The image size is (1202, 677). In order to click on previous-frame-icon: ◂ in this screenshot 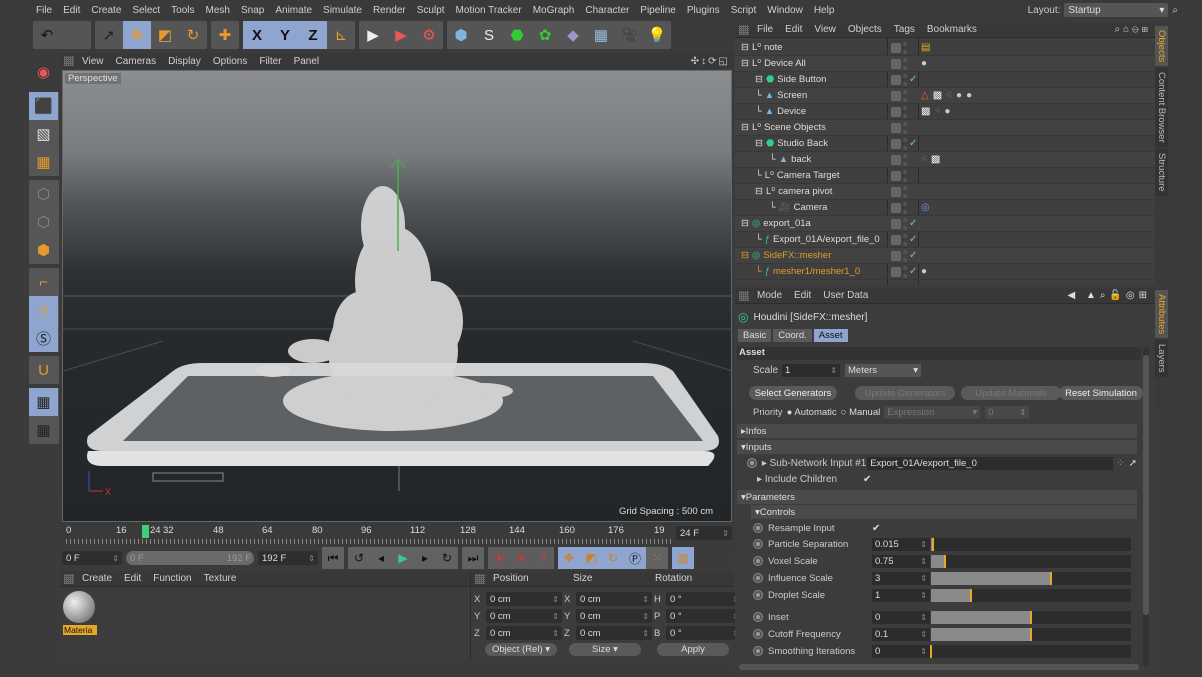, I will do `click(381, 558)`.